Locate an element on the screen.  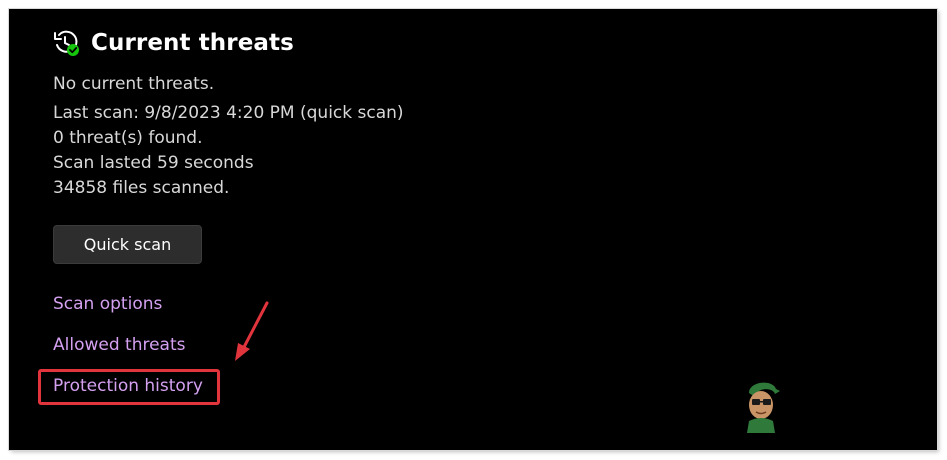
quick-scan-button: Quick scan is located at coordinates (127, 244).